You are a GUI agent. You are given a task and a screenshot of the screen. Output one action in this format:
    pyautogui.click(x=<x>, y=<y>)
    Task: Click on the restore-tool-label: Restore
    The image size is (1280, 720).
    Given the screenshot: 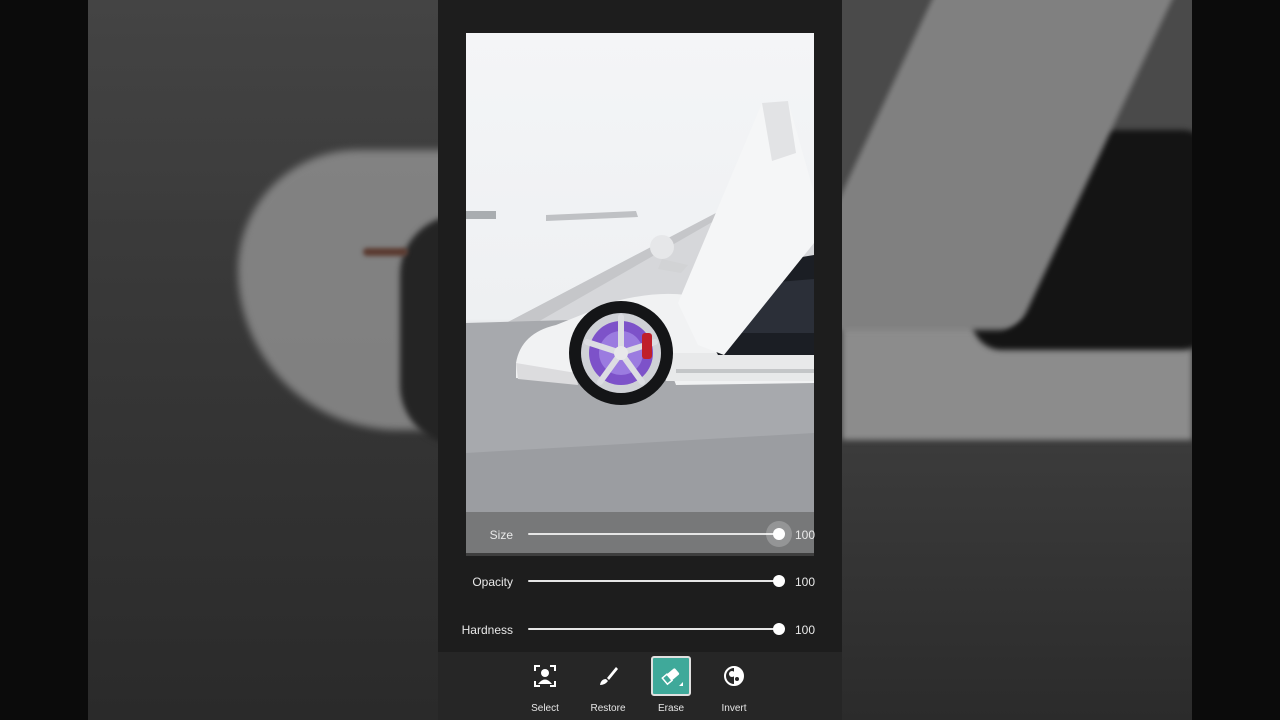 What is the action you would take?
    pyautogui.click(x=608, y=708)
    